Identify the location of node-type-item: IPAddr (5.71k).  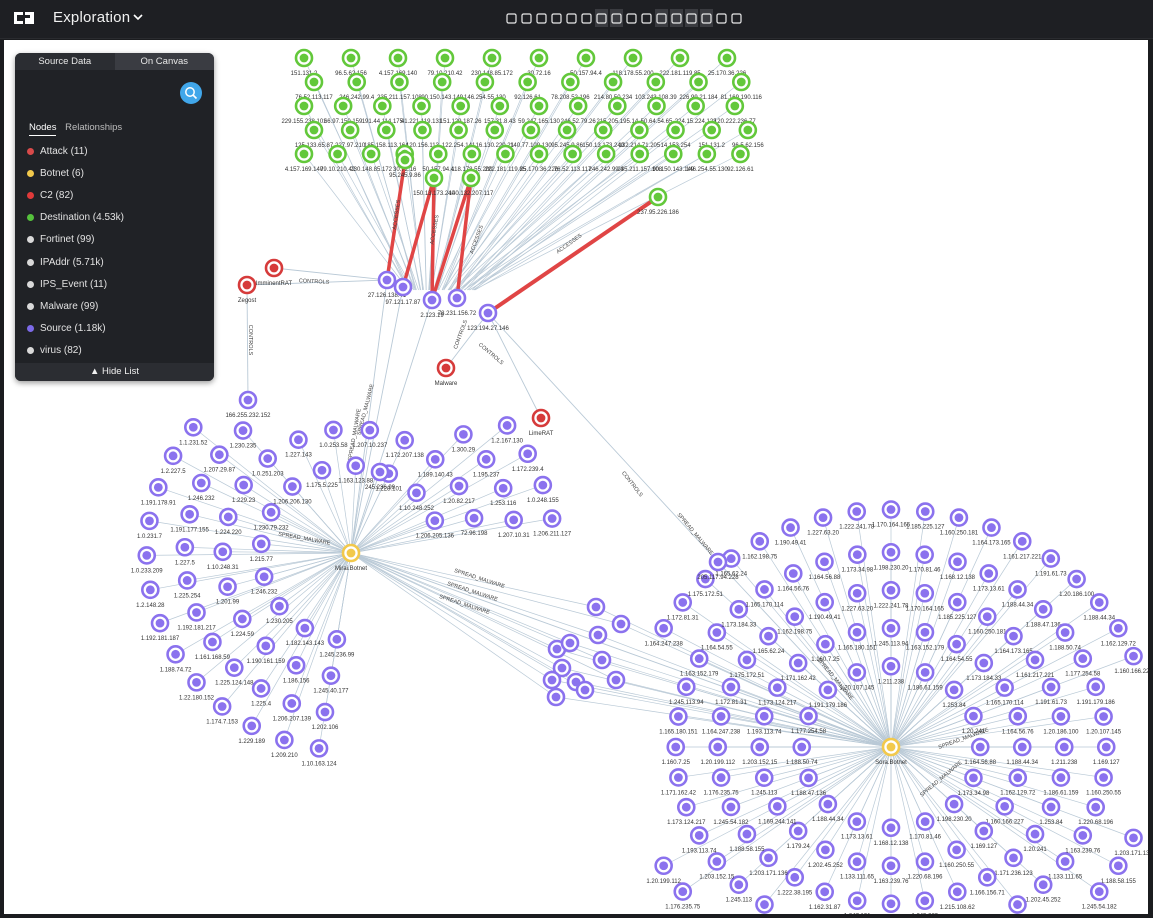
(114, 262).